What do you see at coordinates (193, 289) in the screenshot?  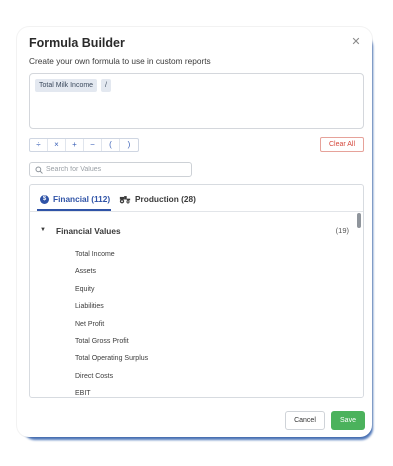 I see `list-item: Equity` at bounding box center [193, 289].